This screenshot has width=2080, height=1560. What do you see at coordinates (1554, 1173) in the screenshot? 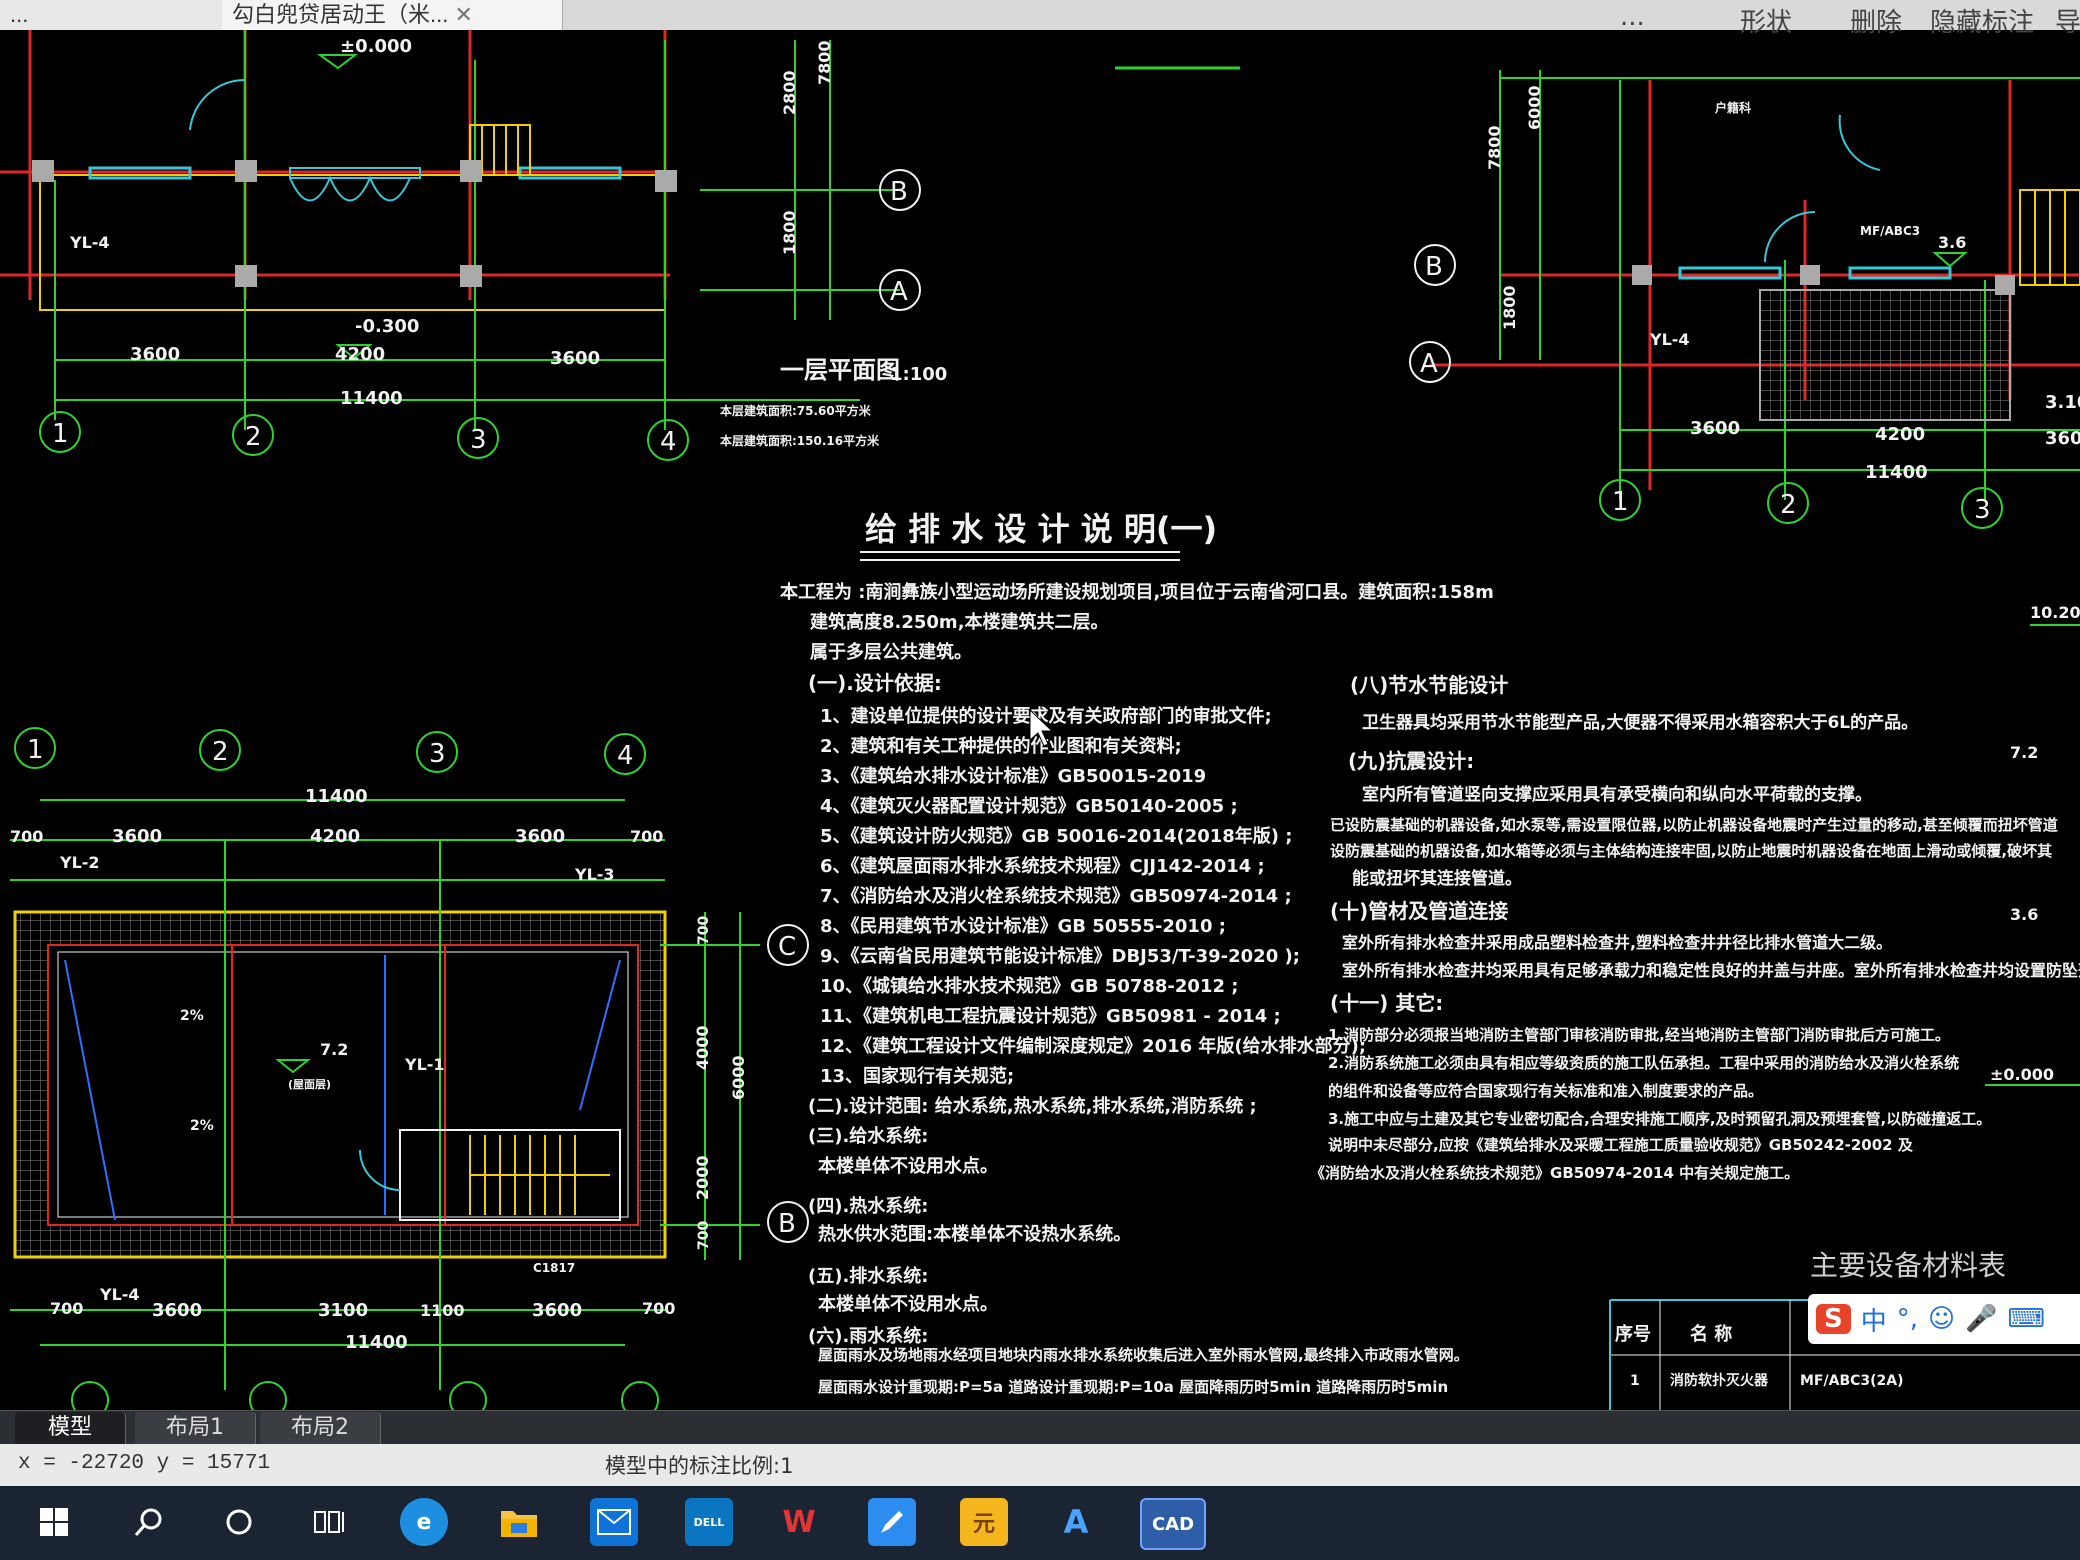
I see `note-line: 《消防给水及消火栓系统技术规范》GB50974-2014 中有关规定施工。` at bounding box center [1554, 1173].